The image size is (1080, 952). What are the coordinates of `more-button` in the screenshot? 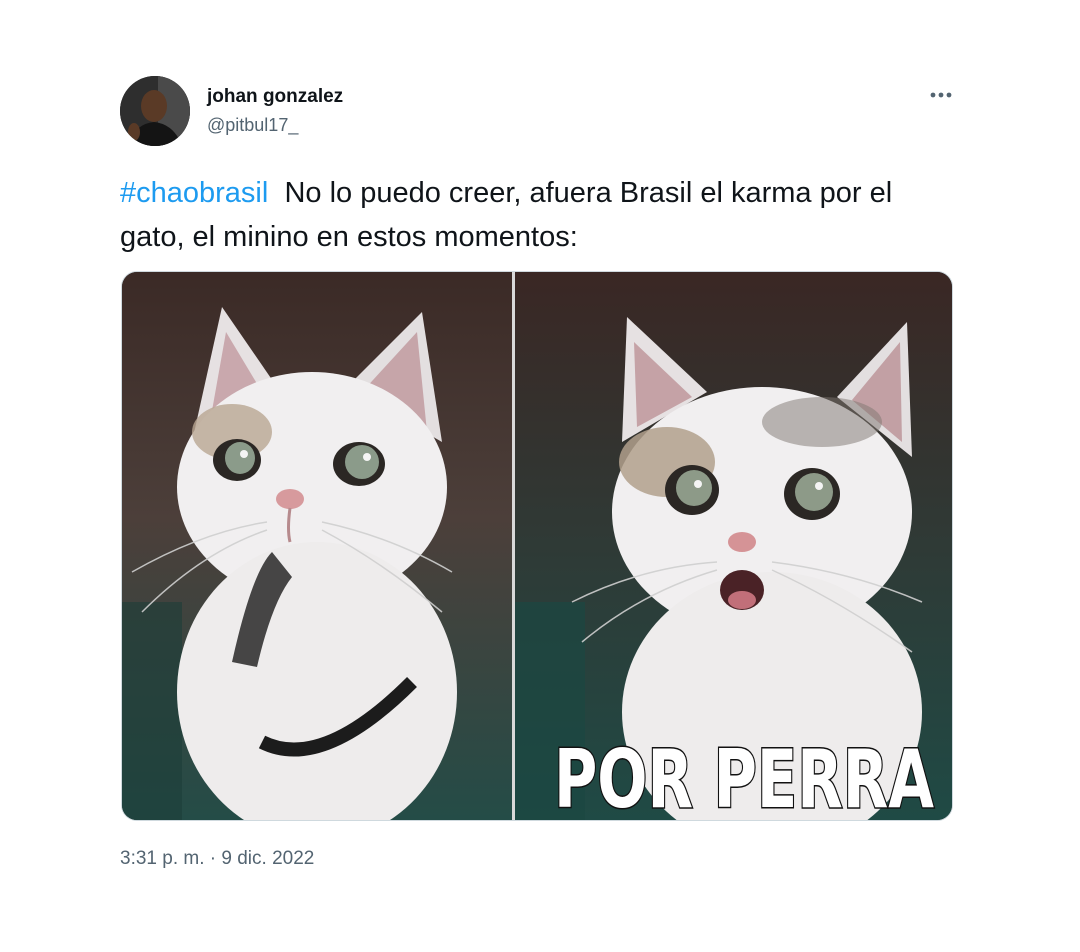 It's located at (941, 95).